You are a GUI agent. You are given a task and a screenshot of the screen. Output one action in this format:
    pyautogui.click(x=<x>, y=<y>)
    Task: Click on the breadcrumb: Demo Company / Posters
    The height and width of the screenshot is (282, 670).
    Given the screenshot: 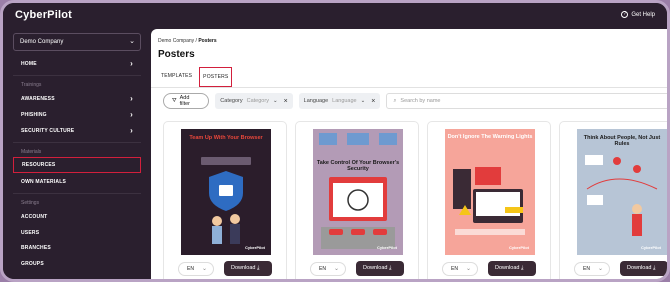 What is the action you would take?
    pyautogui.click(x=187, y=41)
    